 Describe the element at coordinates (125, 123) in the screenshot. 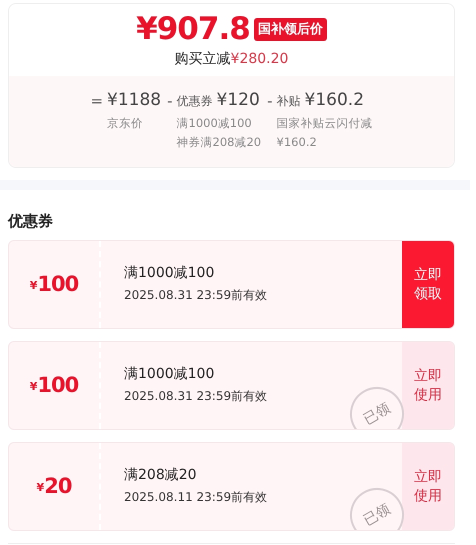

I see `breakdown-note: 京东价` at that location.